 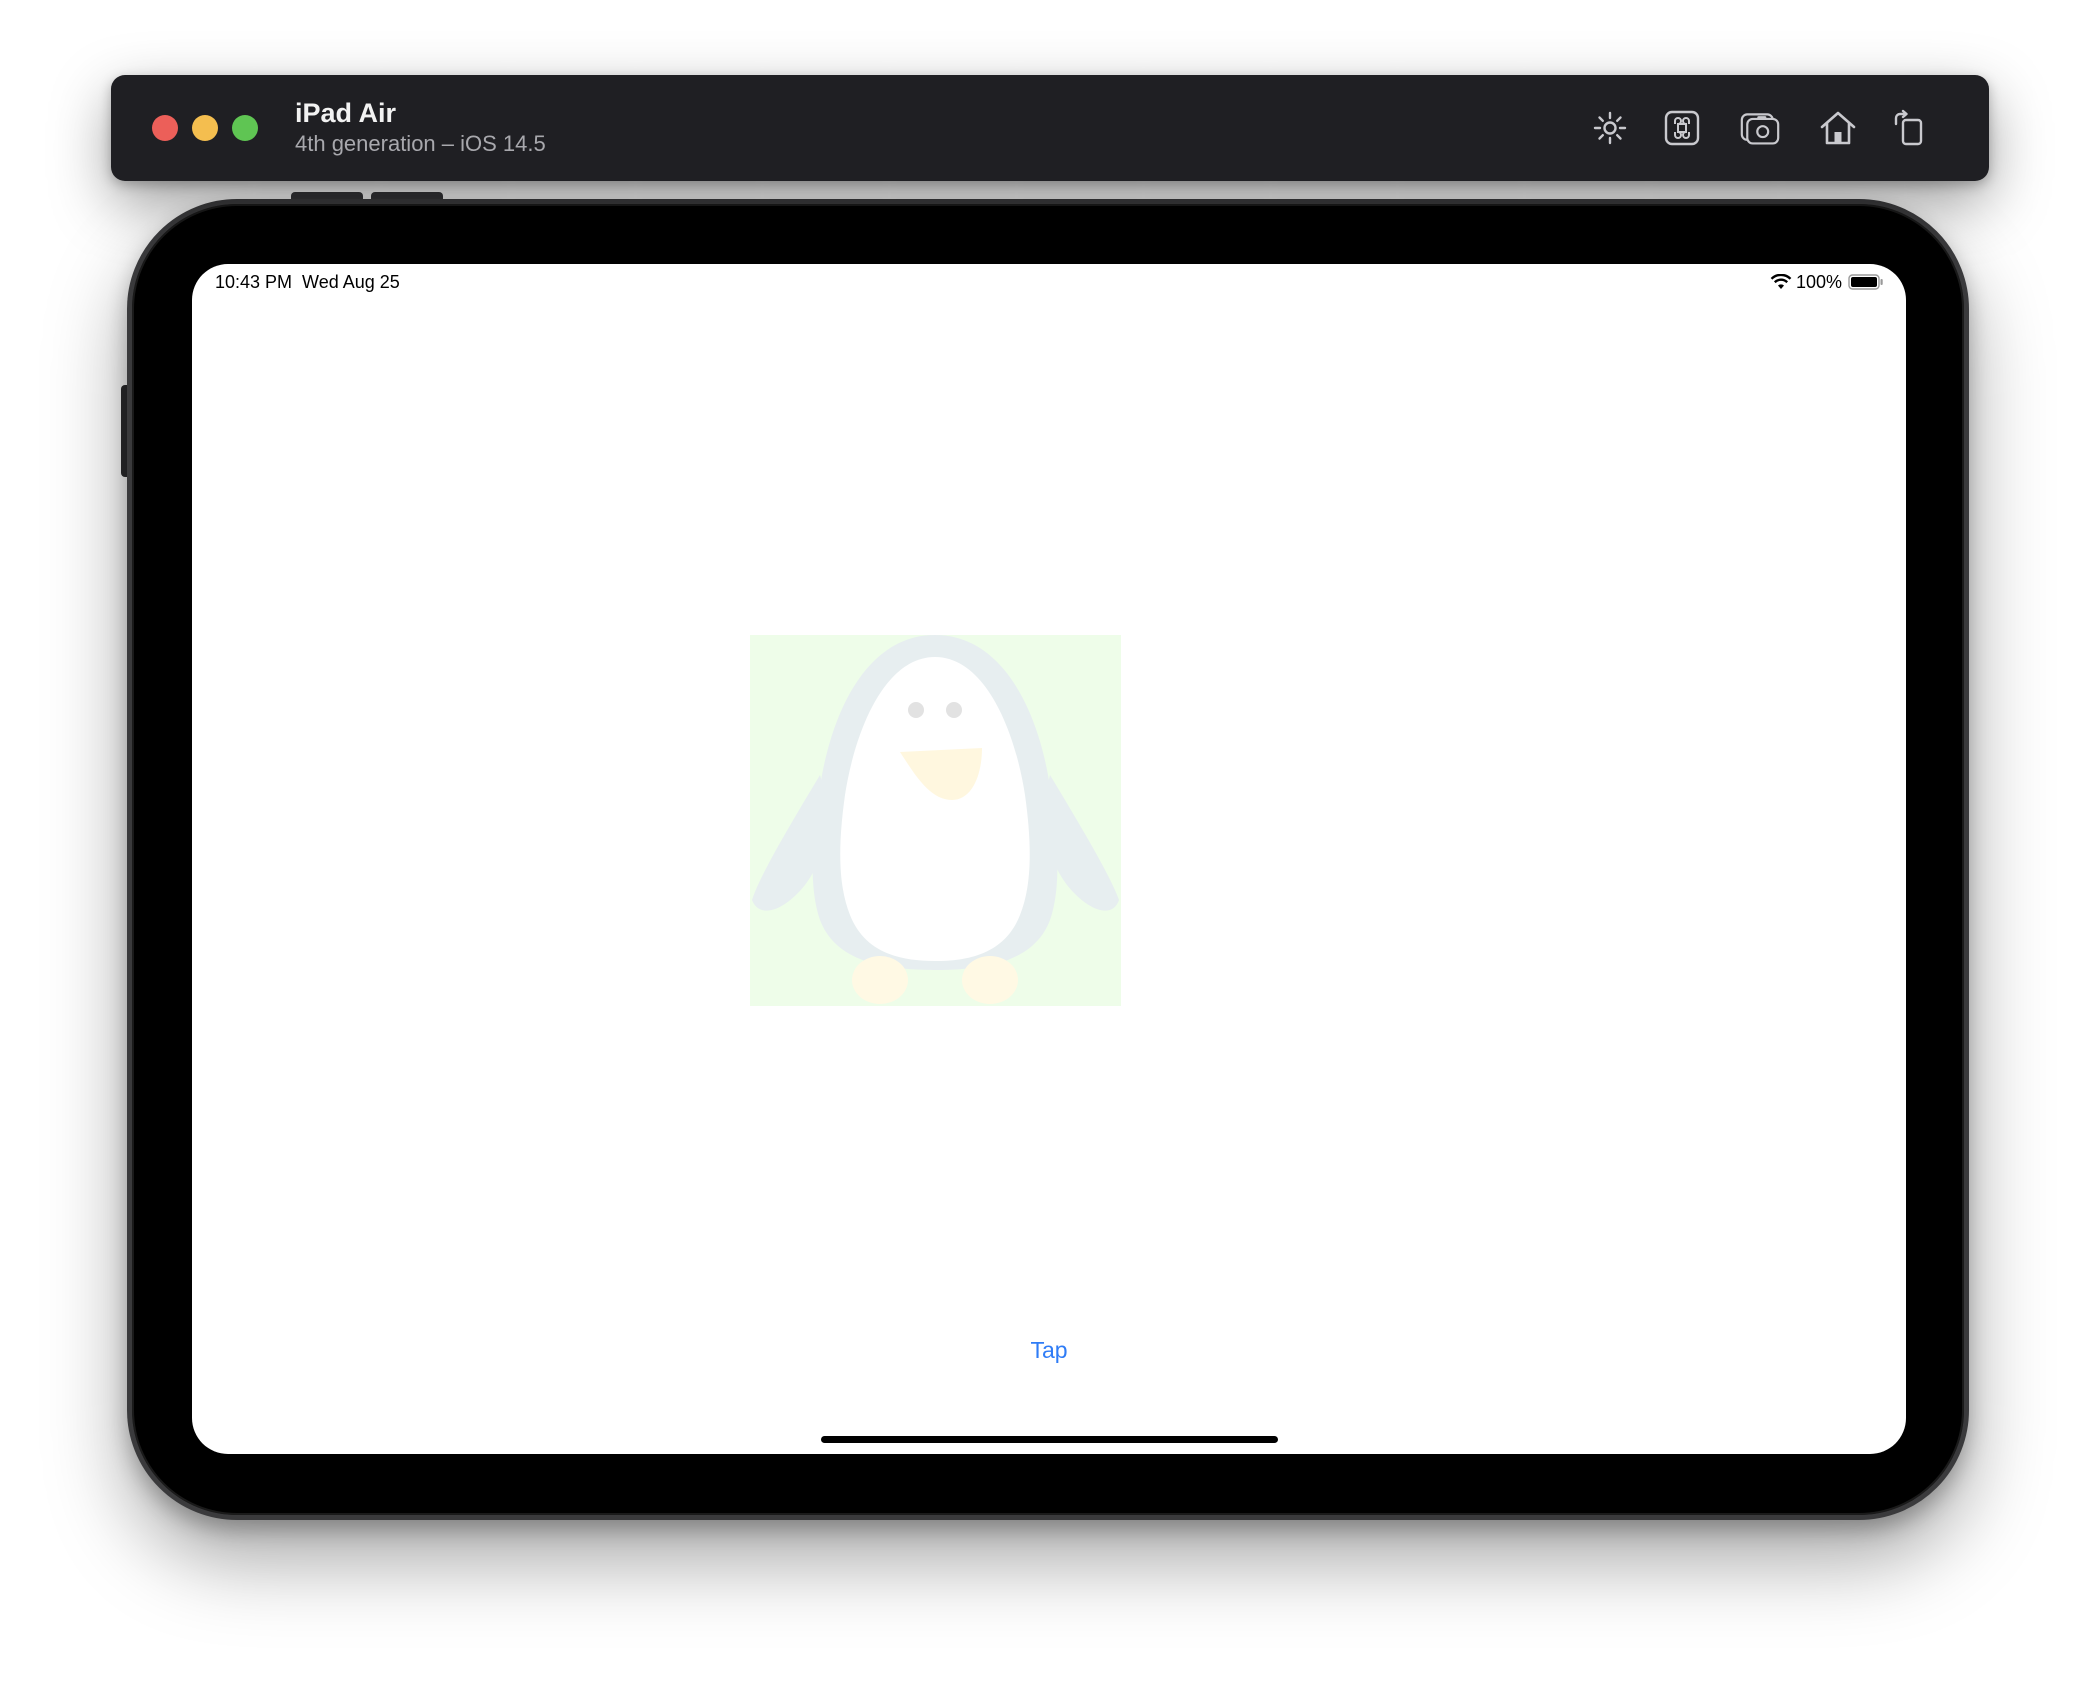 What do you see at coordinates (1818, 282) in the screenshot?
I see `battery-percentage: 100%` at bounding box center [1818, 282].